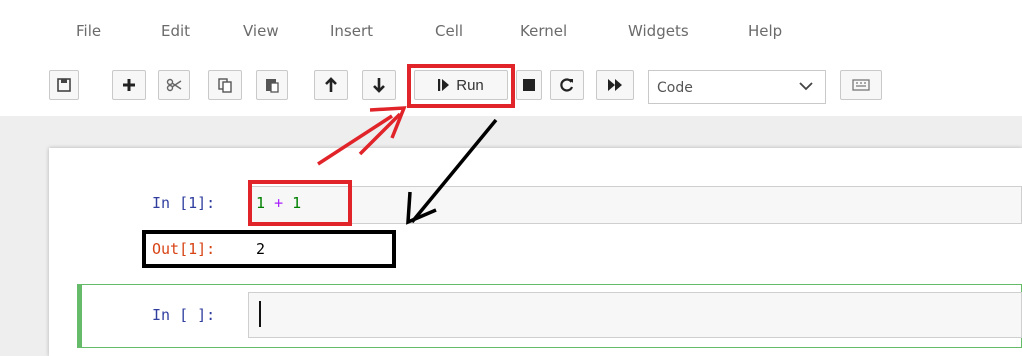 This screenshot has width=1022, height=356. Describe the element at coordinates (407, 165) in the screenshot. I see `annotation-arrows` at that location.